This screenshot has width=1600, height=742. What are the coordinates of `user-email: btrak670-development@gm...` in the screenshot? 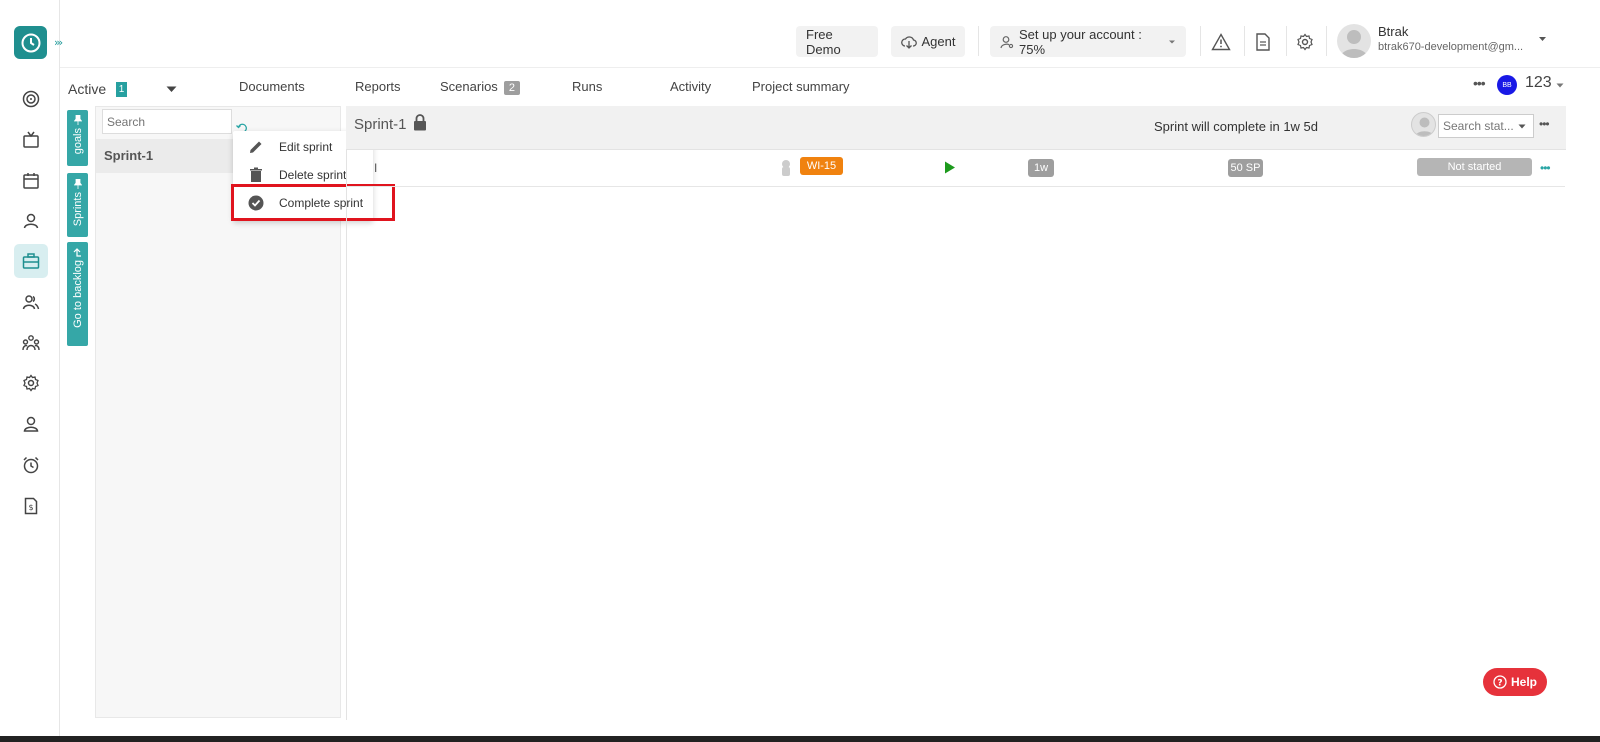 It's located at (1450, 47).